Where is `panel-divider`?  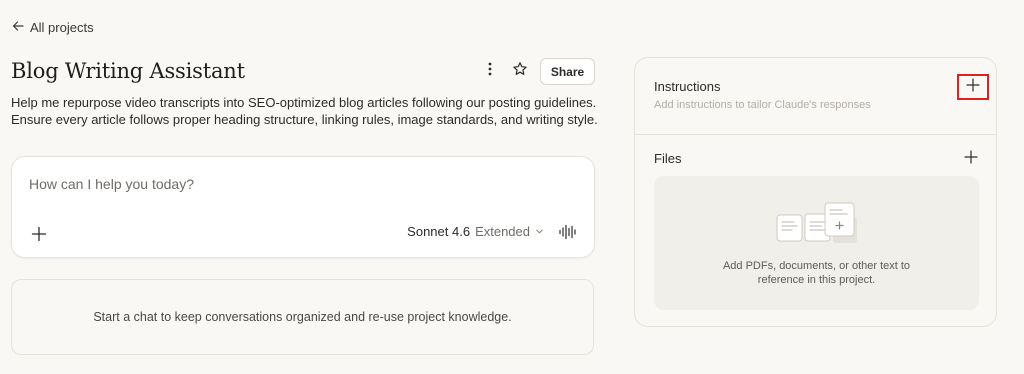
panel-divider is located at coordinates (815, 134).